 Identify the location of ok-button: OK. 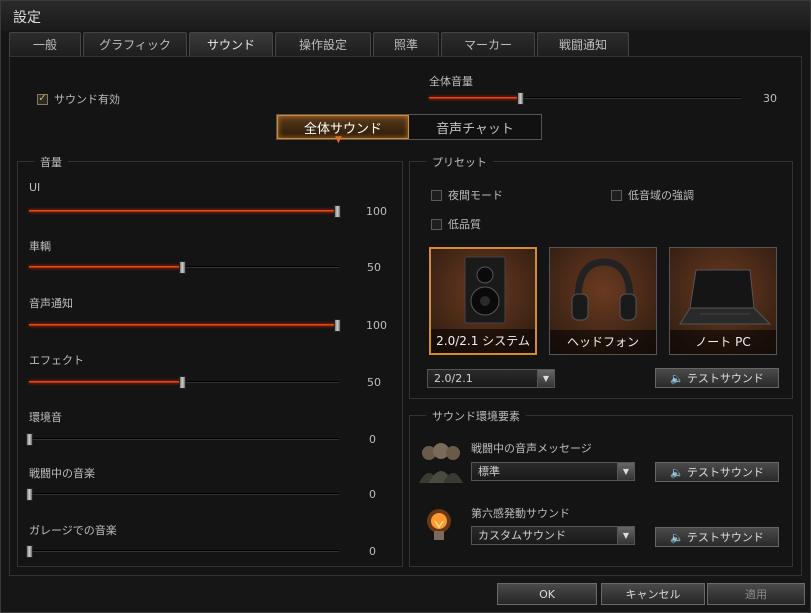
(547, 594).